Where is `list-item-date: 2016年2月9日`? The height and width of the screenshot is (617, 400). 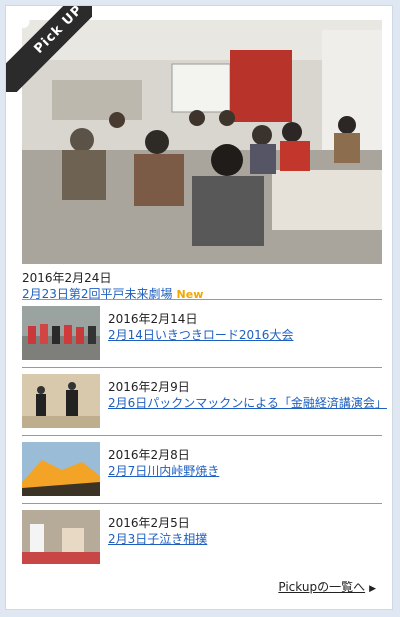
list-item-date: 2016年2月9日 is located at coordinates (149, 387).